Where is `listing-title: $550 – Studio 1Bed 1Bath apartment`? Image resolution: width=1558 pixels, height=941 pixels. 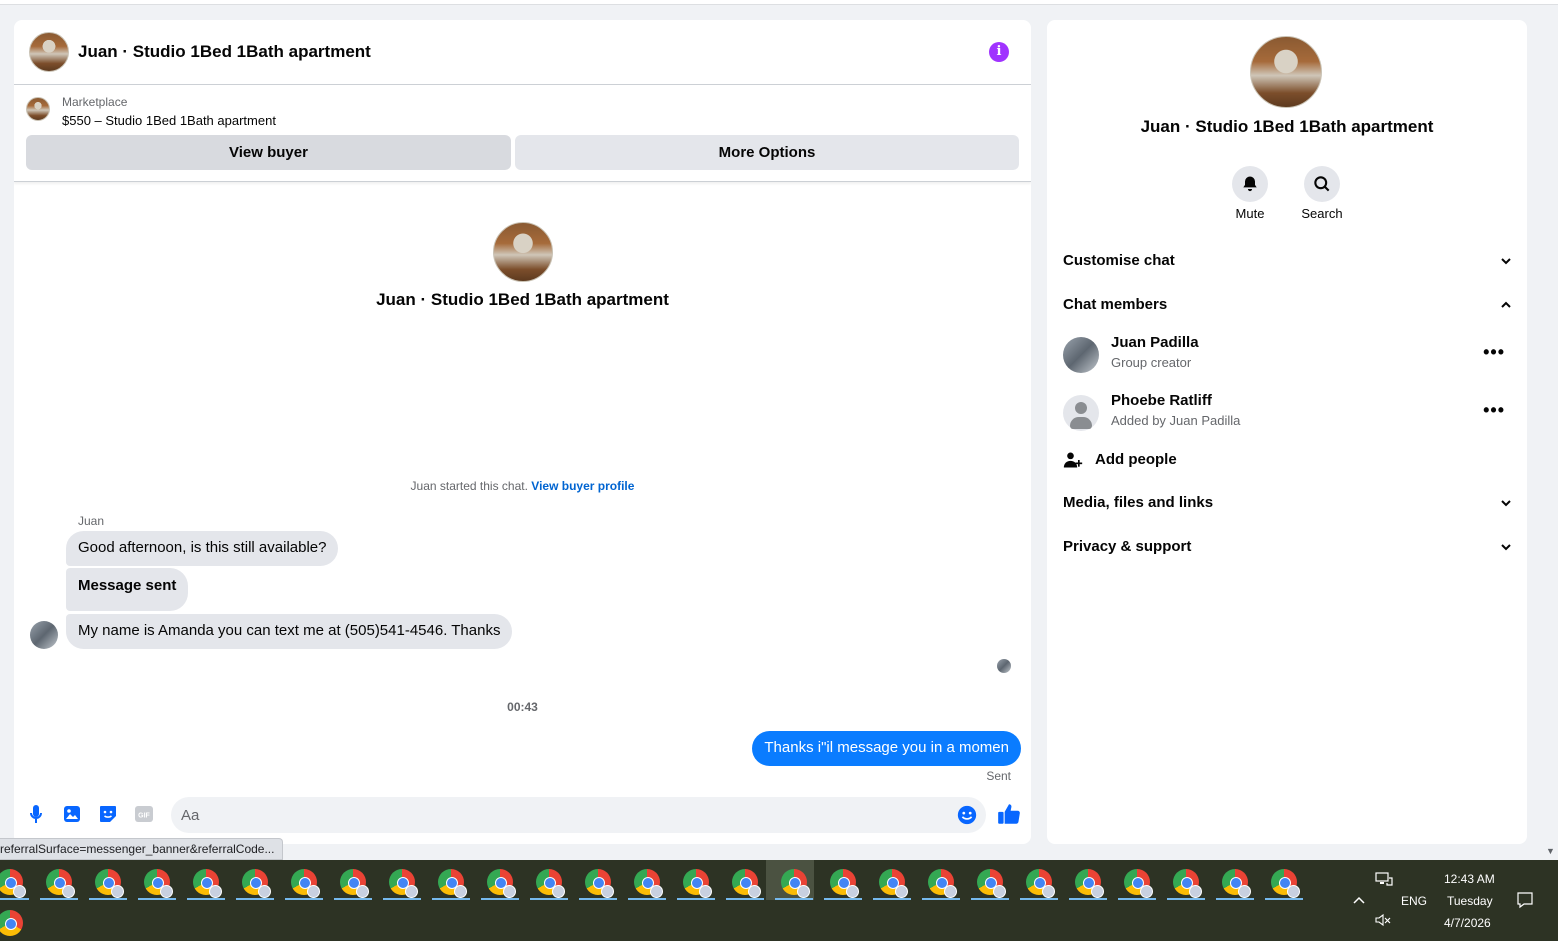 listing-title: $550 – Studio 1Bed 1Bath apartment is located at coordinates (169, 120).